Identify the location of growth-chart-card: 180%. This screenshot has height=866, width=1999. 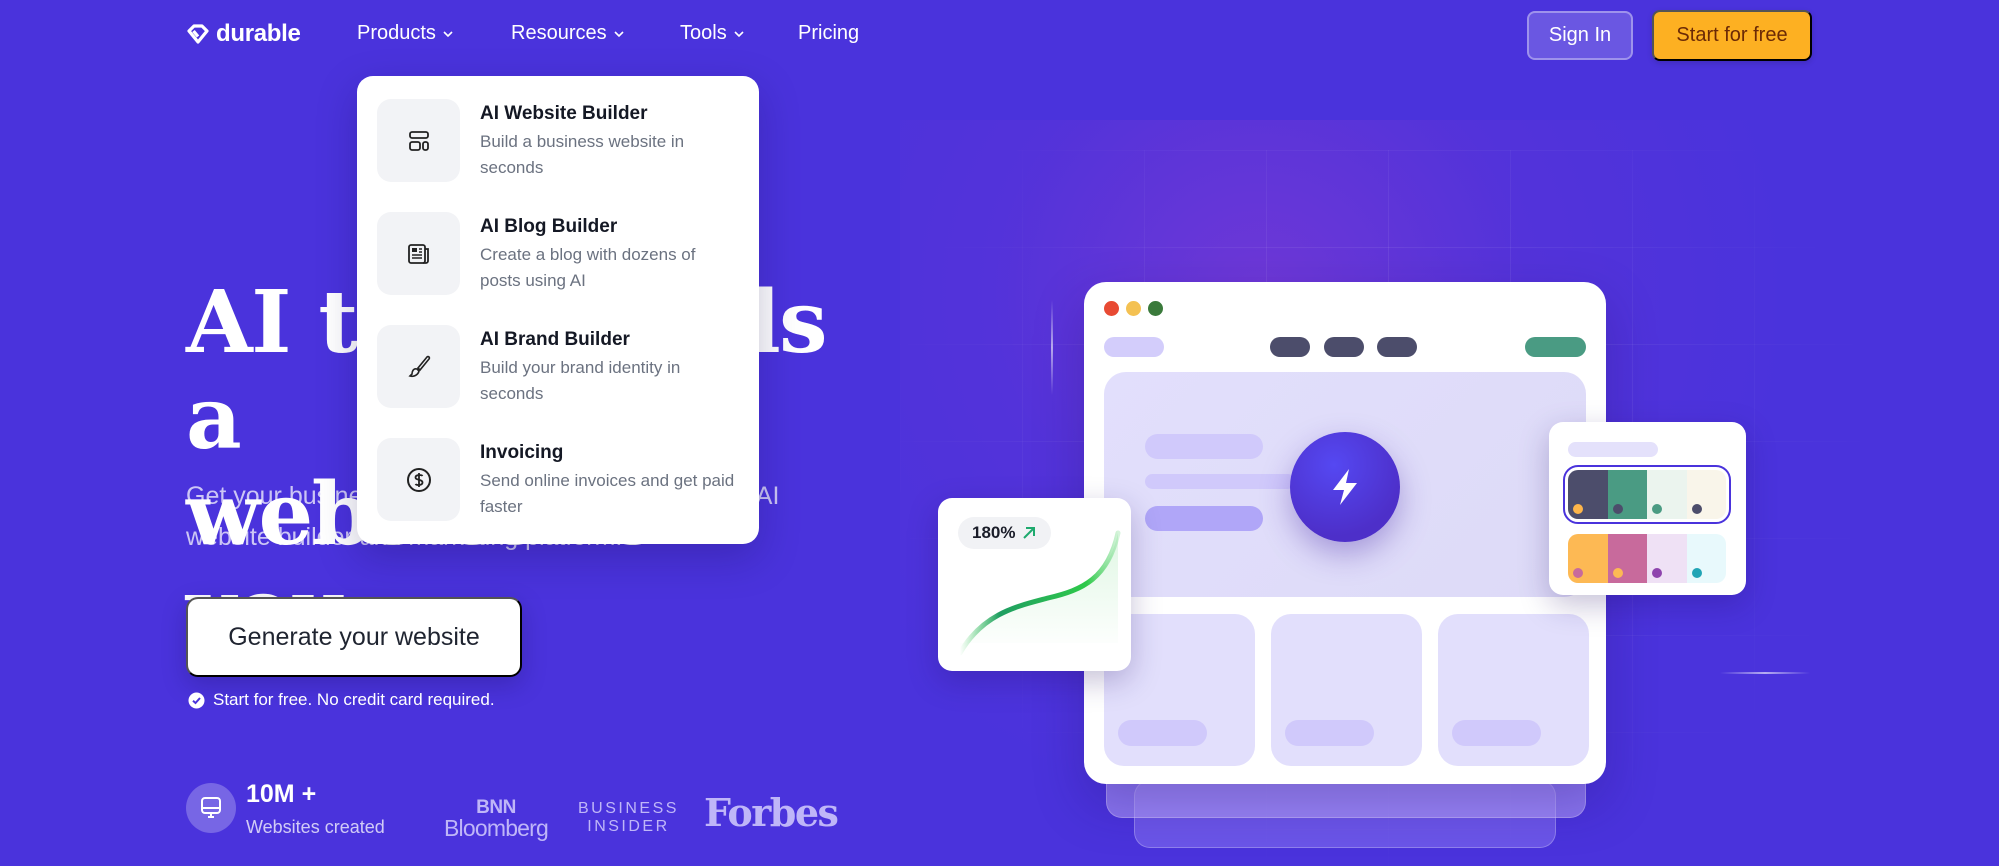
(1034, 584).